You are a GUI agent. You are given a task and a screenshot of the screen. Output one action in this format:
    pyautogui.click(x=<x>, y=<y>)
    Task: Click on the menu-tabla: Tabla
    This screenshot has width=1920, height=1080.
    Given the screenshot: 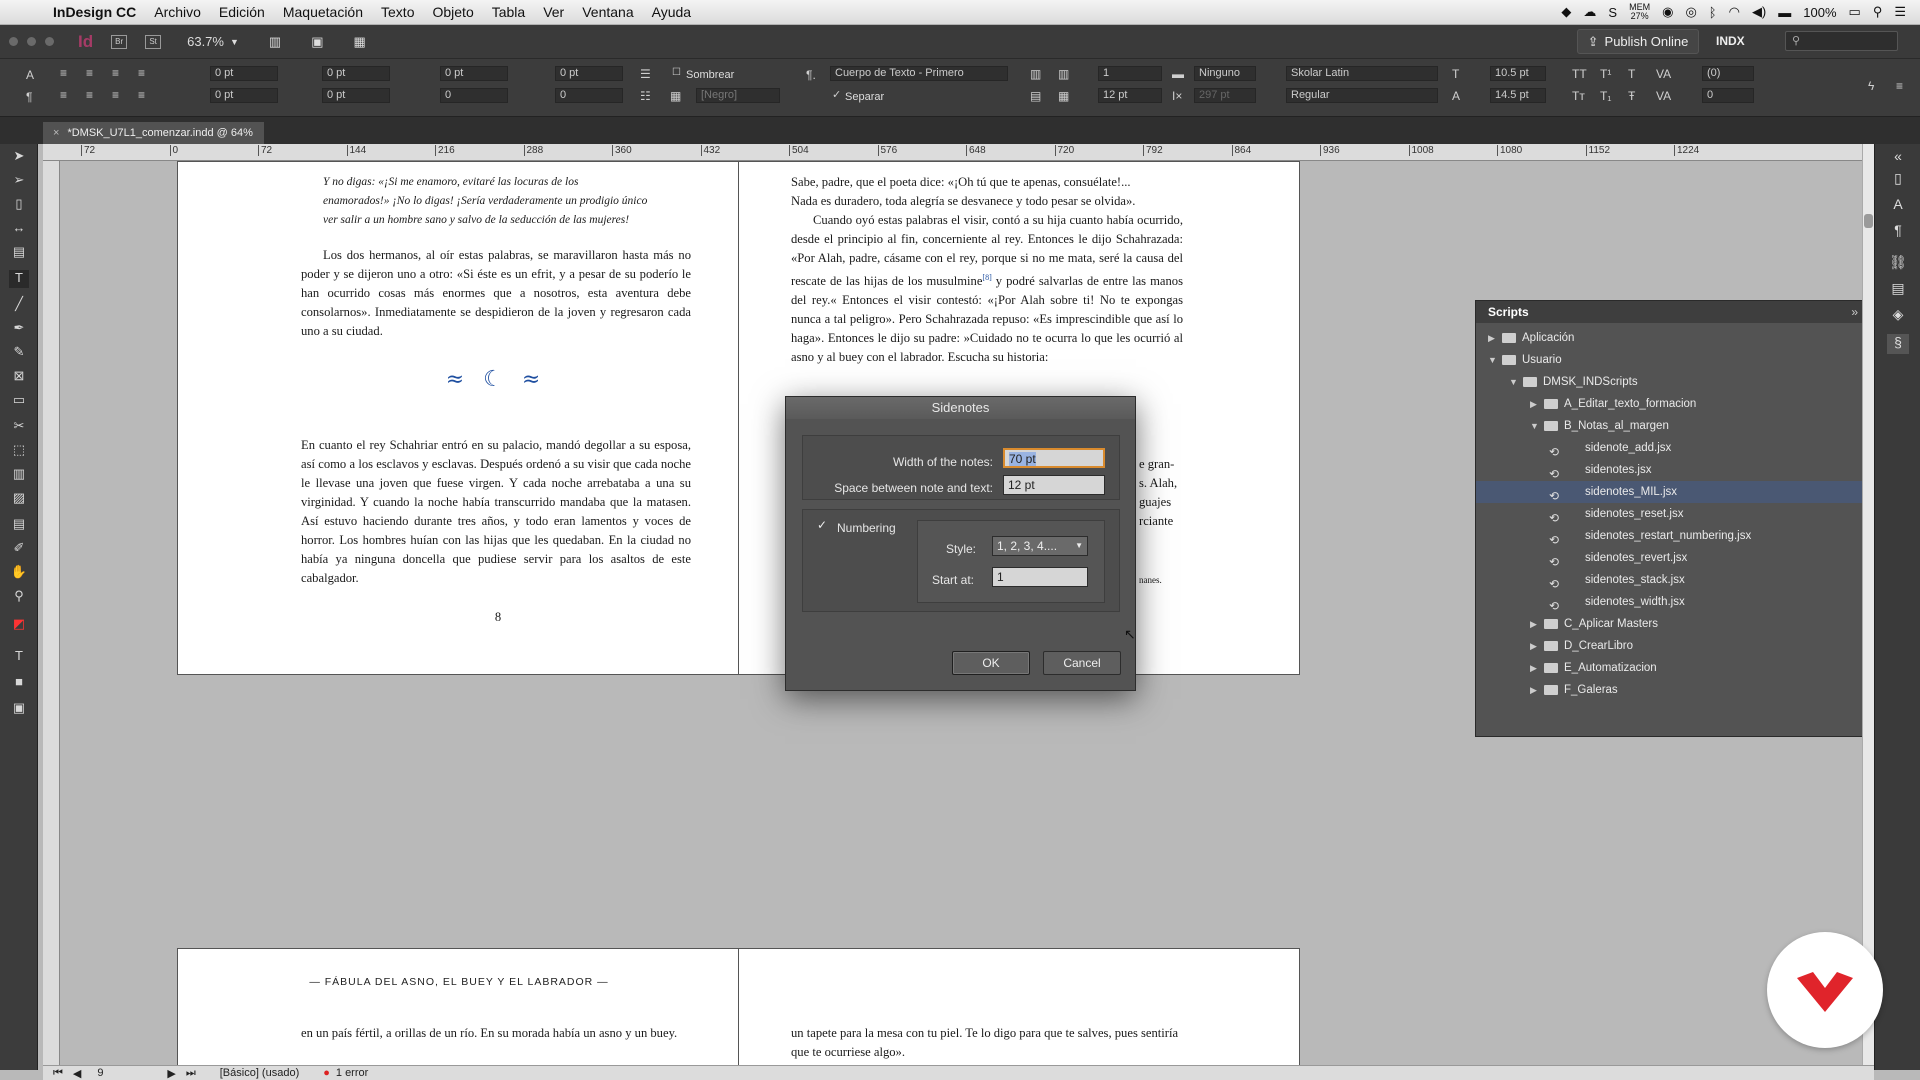 What is the action you would take?
    pyautogui.click(x=508, y=12)
    